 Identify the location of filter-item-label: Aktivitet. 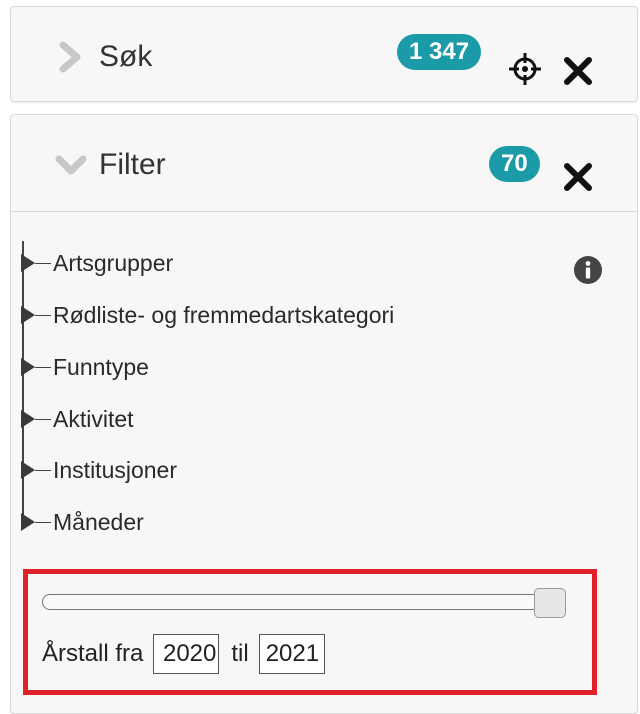
(93, 418).